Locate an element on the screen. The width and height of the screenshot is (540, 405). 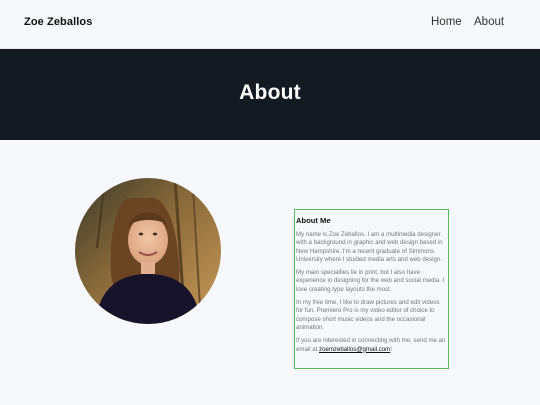
about-heading: About Me is located at coordinates (313, 220).